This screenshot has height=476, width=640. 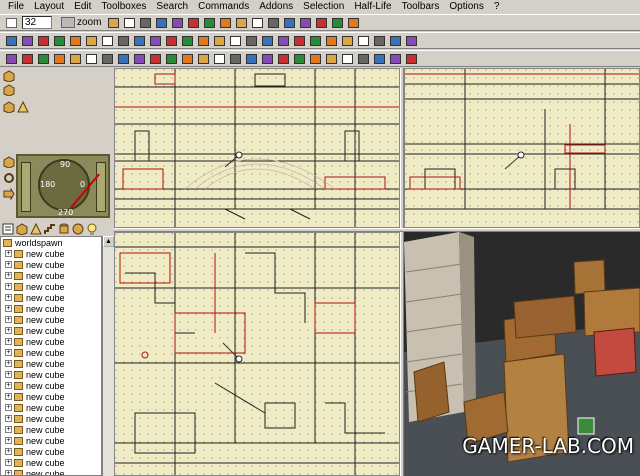 I want to click on arrow-tool-icon, so click(x=9, y=194).